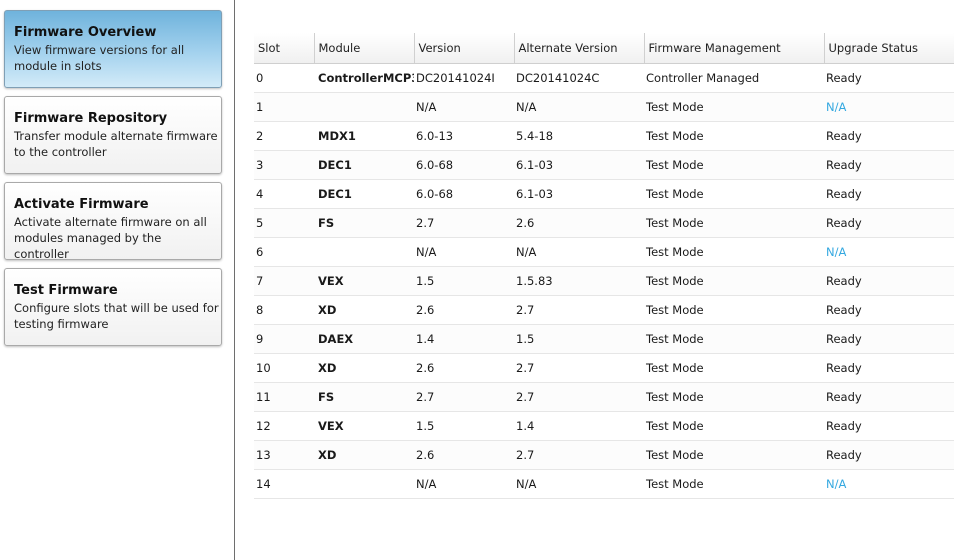 This screenshot has width=972, height=560. I want to click on table-row: 8 XD 2.6 2.7 Test Mode Ready, so click(604, 310).